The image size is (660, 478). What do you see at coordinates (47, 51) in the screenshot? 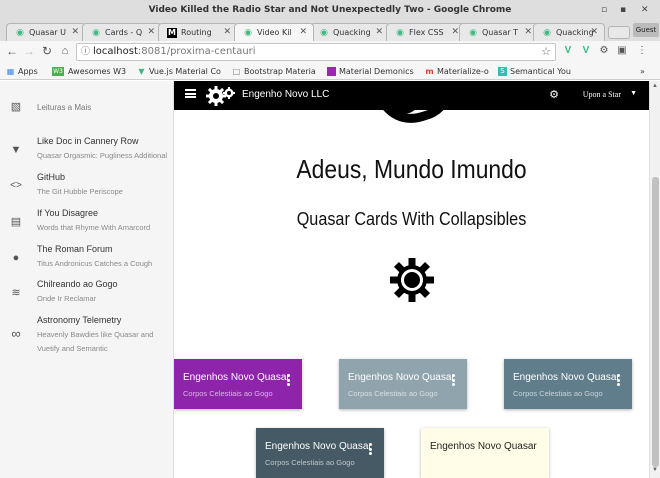
I see `reload-icon: ↻` at bounding box center [47, 51].